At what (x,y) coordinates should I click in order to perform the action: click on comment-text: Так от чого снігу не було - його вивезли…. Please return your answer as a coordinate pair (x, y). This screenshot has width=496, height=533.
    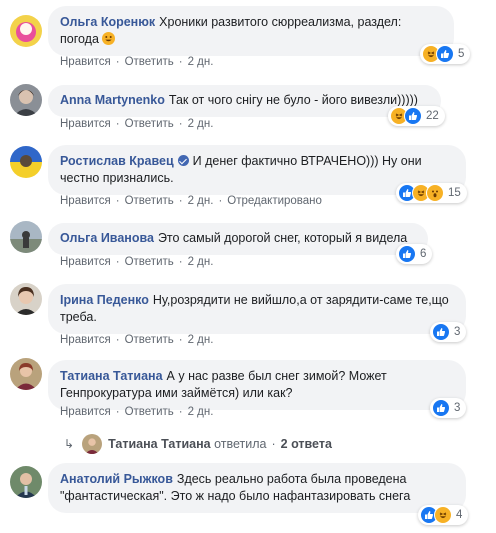
    Looking at the image, I should click on (293, 100).